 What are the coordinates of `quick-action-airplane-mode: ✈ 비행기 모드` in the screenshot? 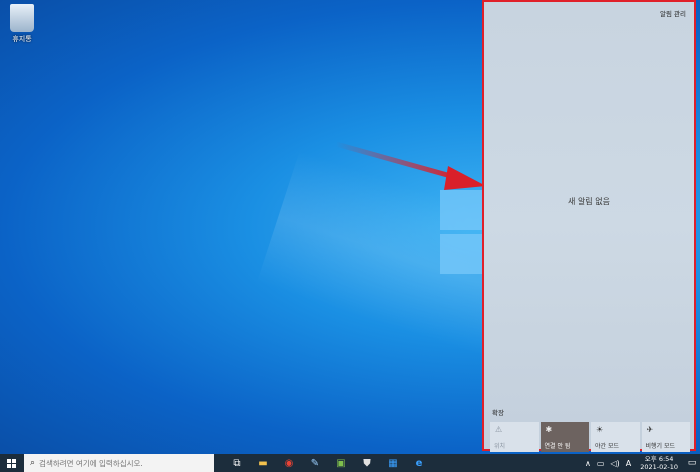 It's located at (665, 437).